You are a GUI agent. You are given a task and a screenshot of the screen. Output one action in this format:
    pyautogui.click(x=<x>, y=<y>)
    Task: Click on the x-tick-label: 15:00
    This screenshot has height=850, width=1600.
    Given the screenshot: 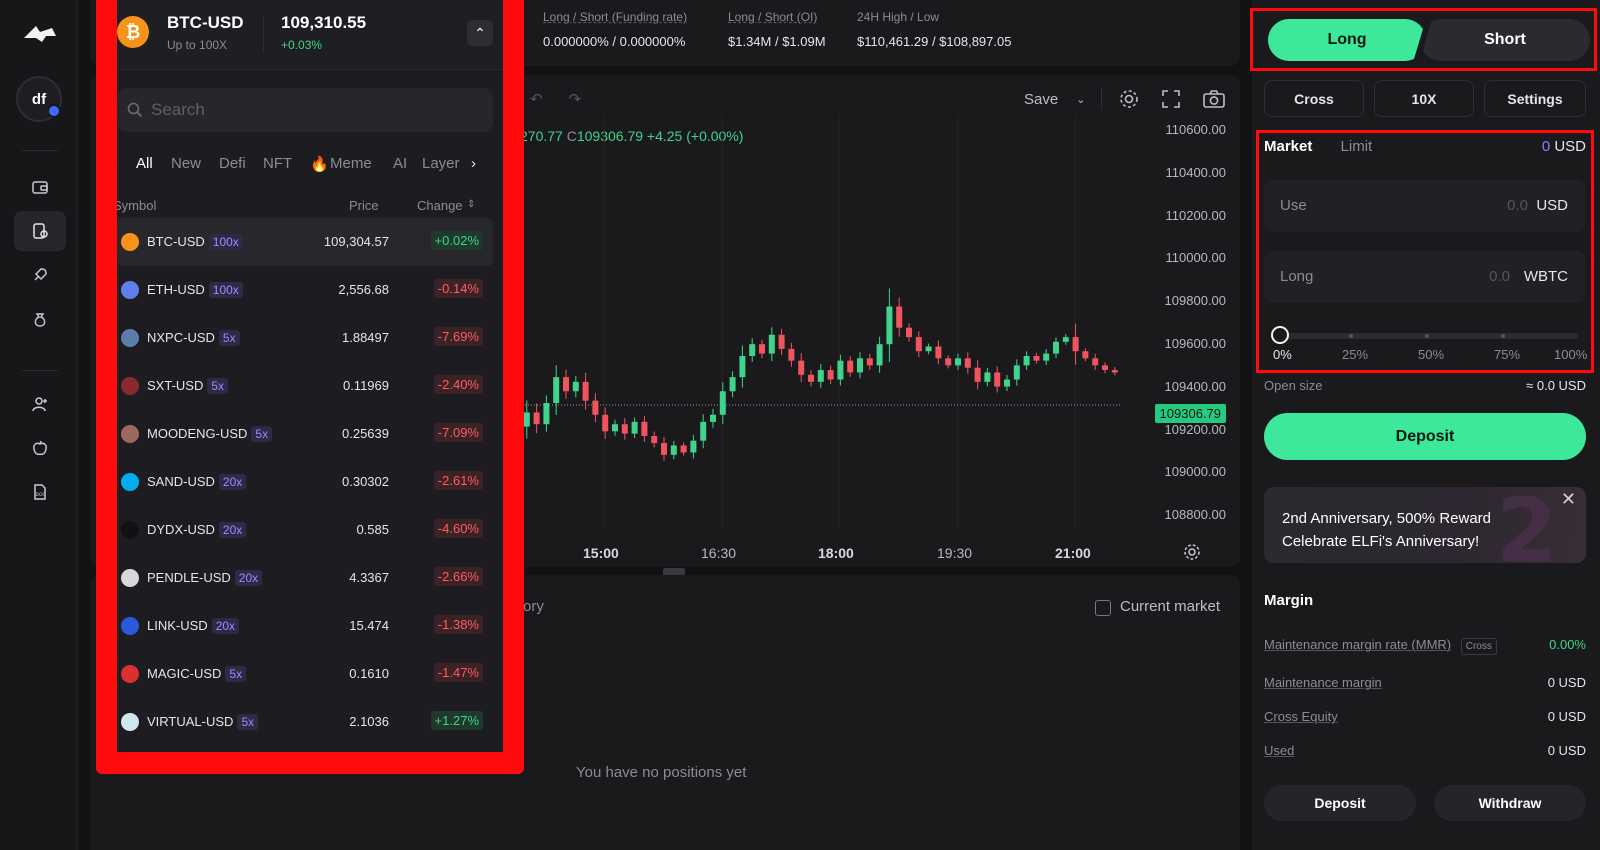 What is the action you would take?
    pyautogui.click(x=601, y=553)
    